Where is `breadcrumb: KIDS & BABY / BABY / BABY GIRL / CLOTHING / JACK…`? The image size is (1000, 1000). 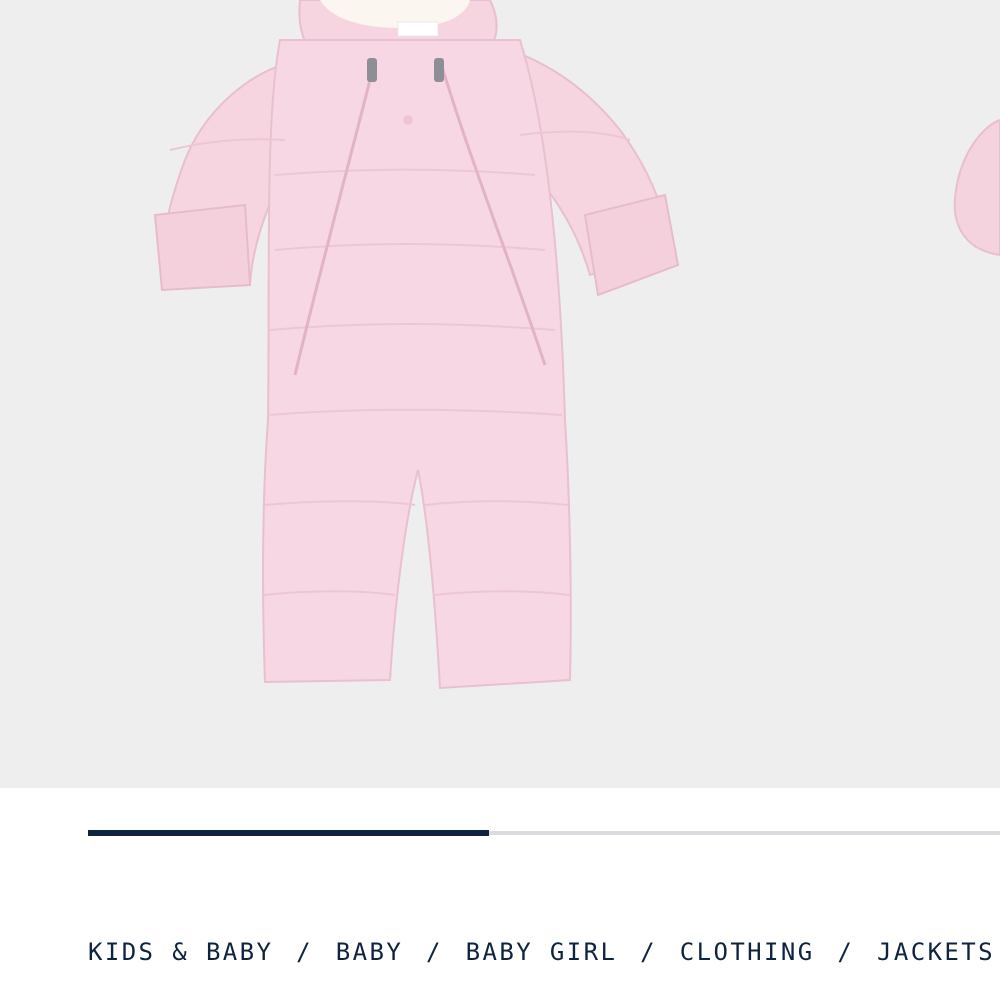
breadcrumb: KIDS & BABY / BABY / BABY GIRL / CLOTHING / JACK… is located at coordinates (541, 952).